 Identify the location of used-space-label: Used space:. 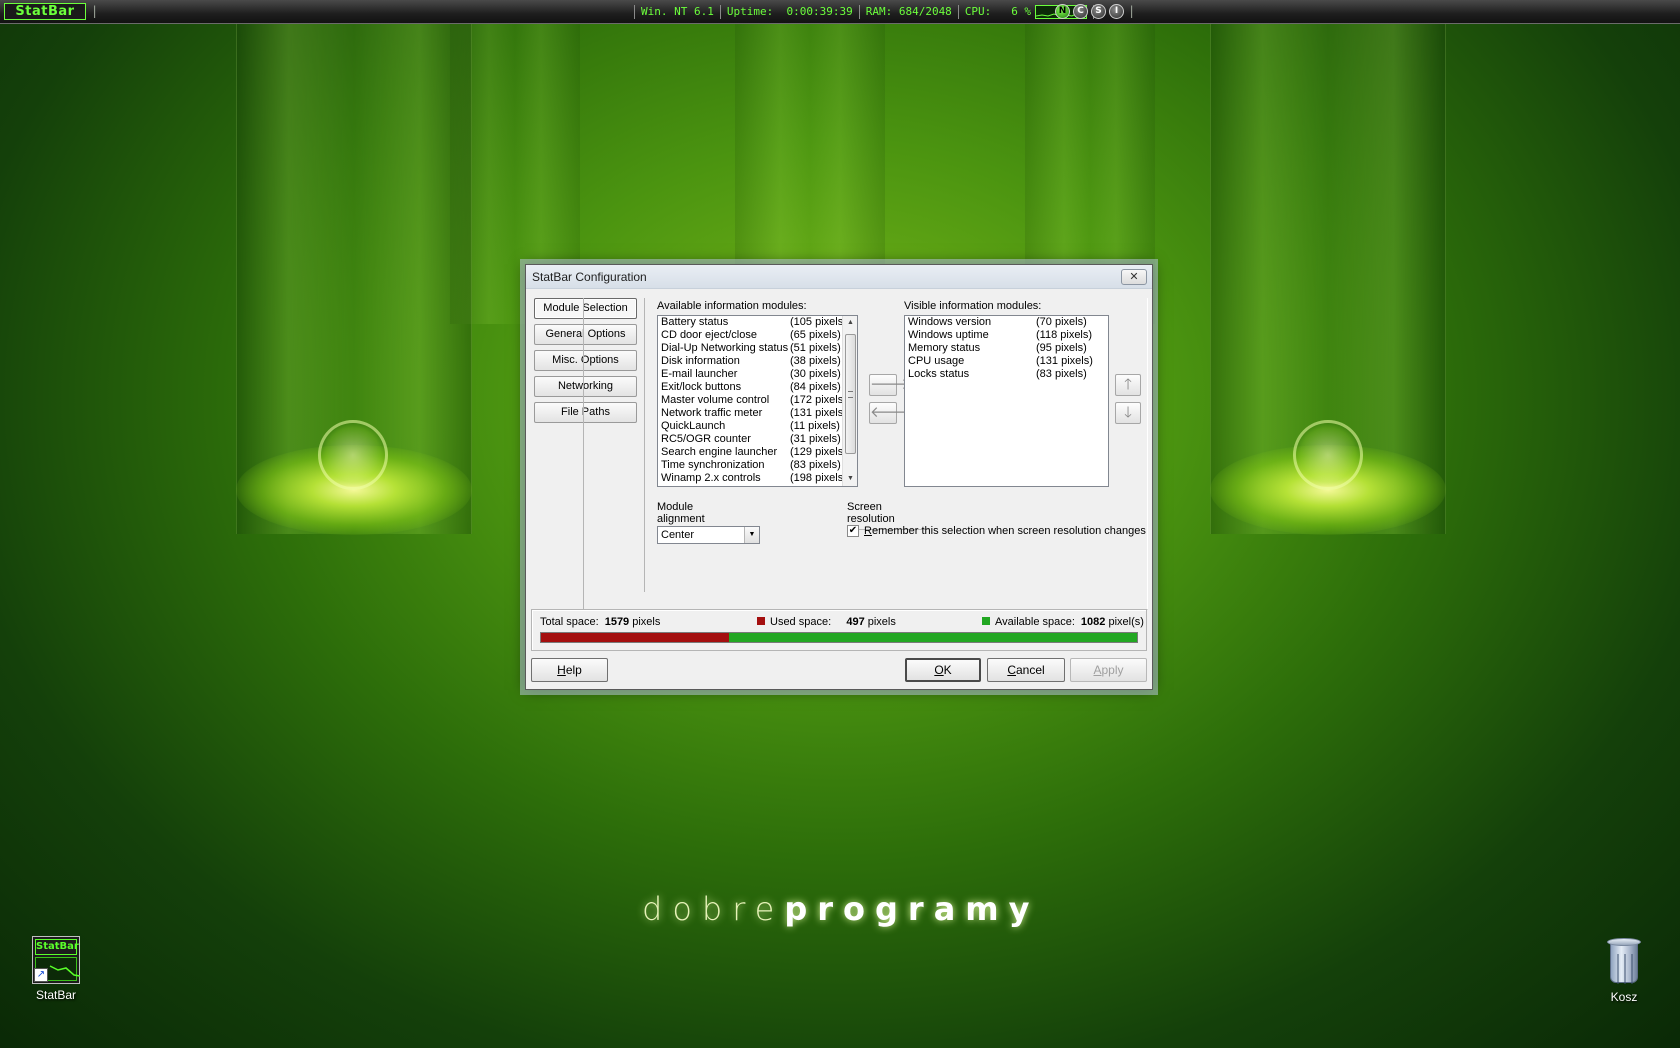
(801, 622).